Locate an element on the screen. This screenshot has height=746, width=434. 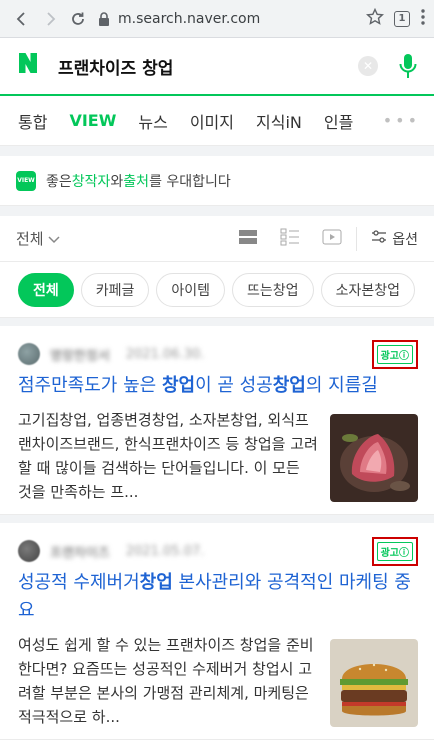
chip-cafe: 카페글 is located at coordinates (115, 289).